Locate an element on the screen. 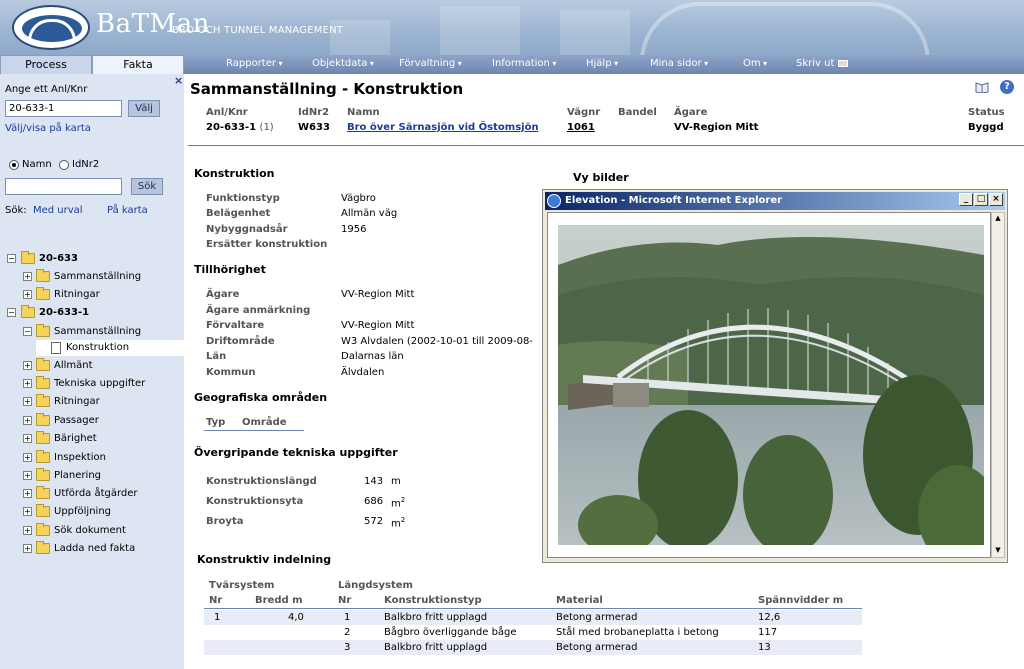  tree-item: + Sök dokument is located at coordinates (92, 531).